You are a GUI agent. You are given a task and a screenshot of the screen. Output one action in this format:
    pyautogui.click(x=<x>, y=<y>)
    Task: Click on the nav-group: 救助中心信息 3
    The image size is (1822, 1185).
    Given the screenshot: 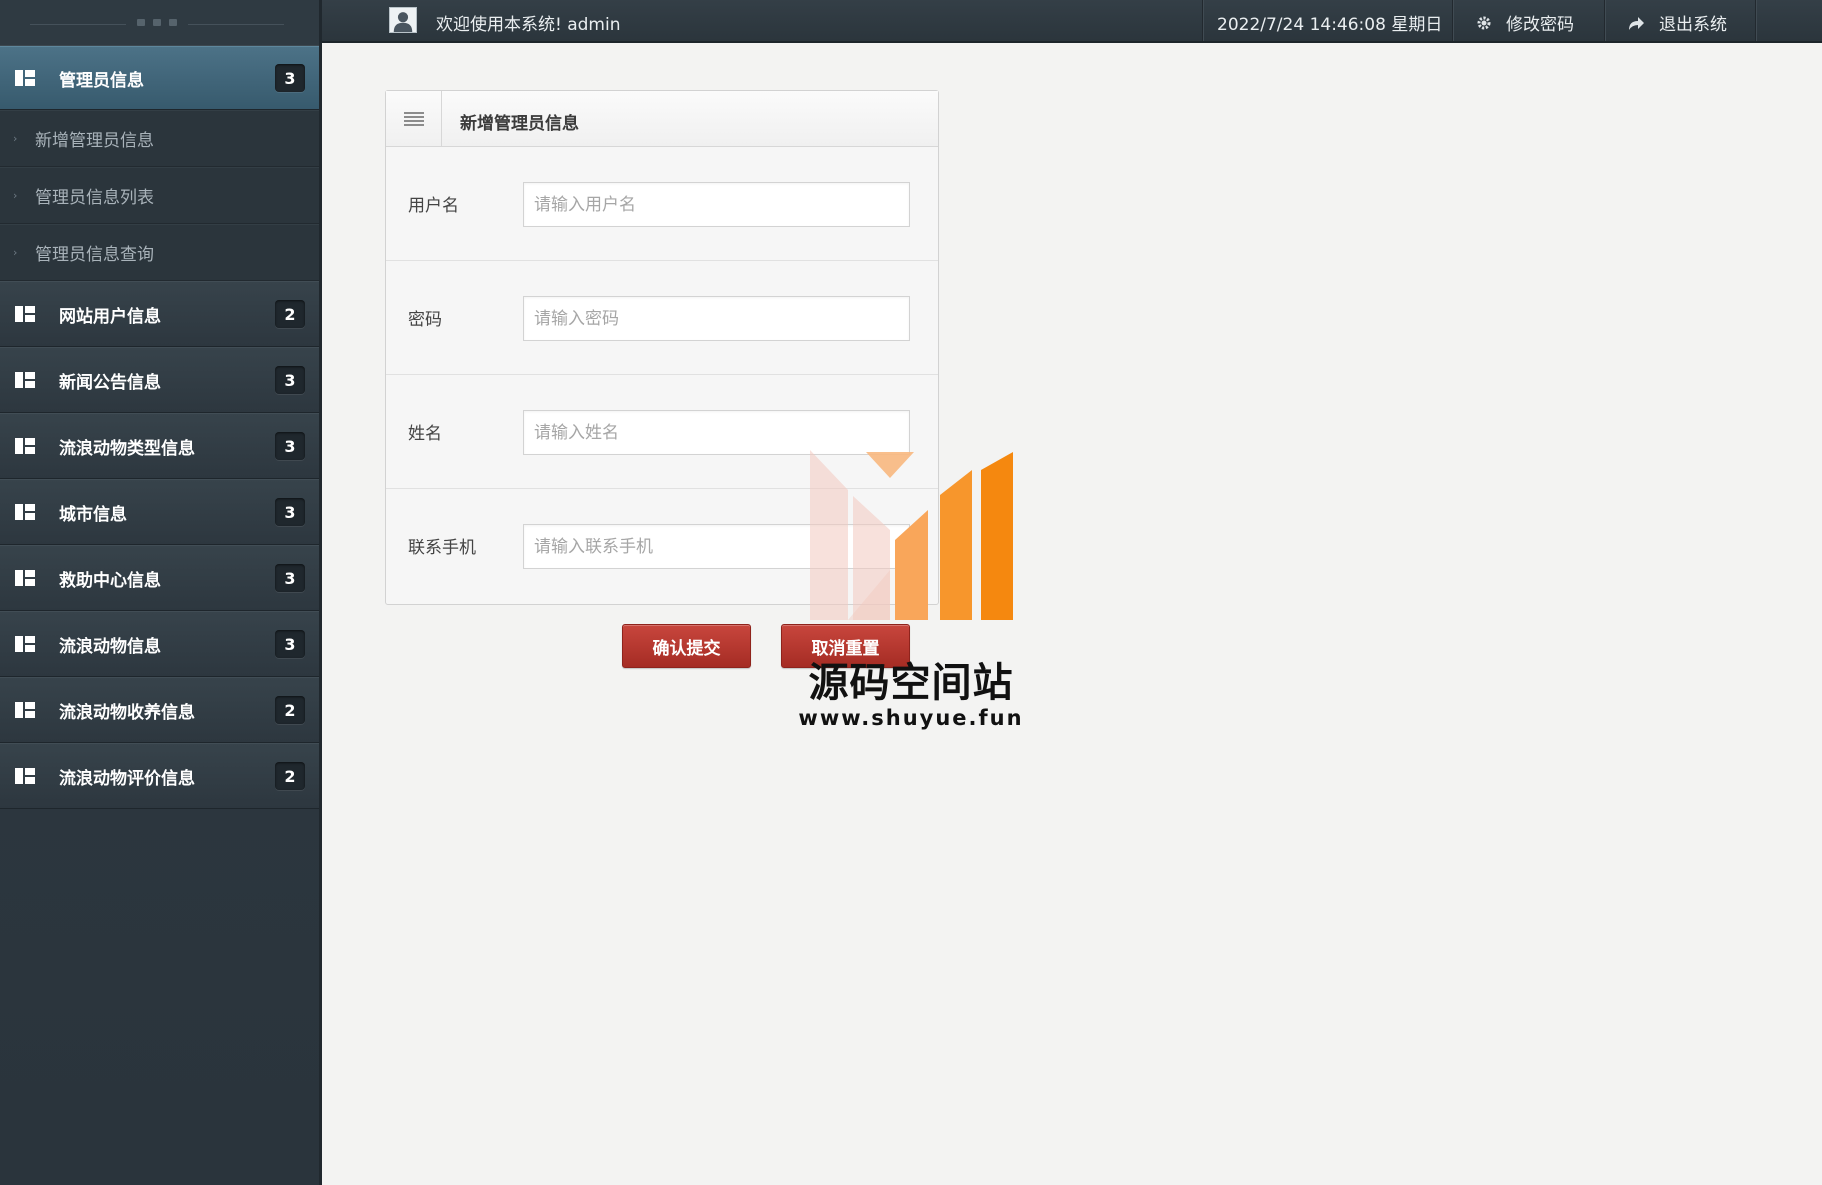 What is the action you would take?
    pyautogui.click(x=159, y=578)
    